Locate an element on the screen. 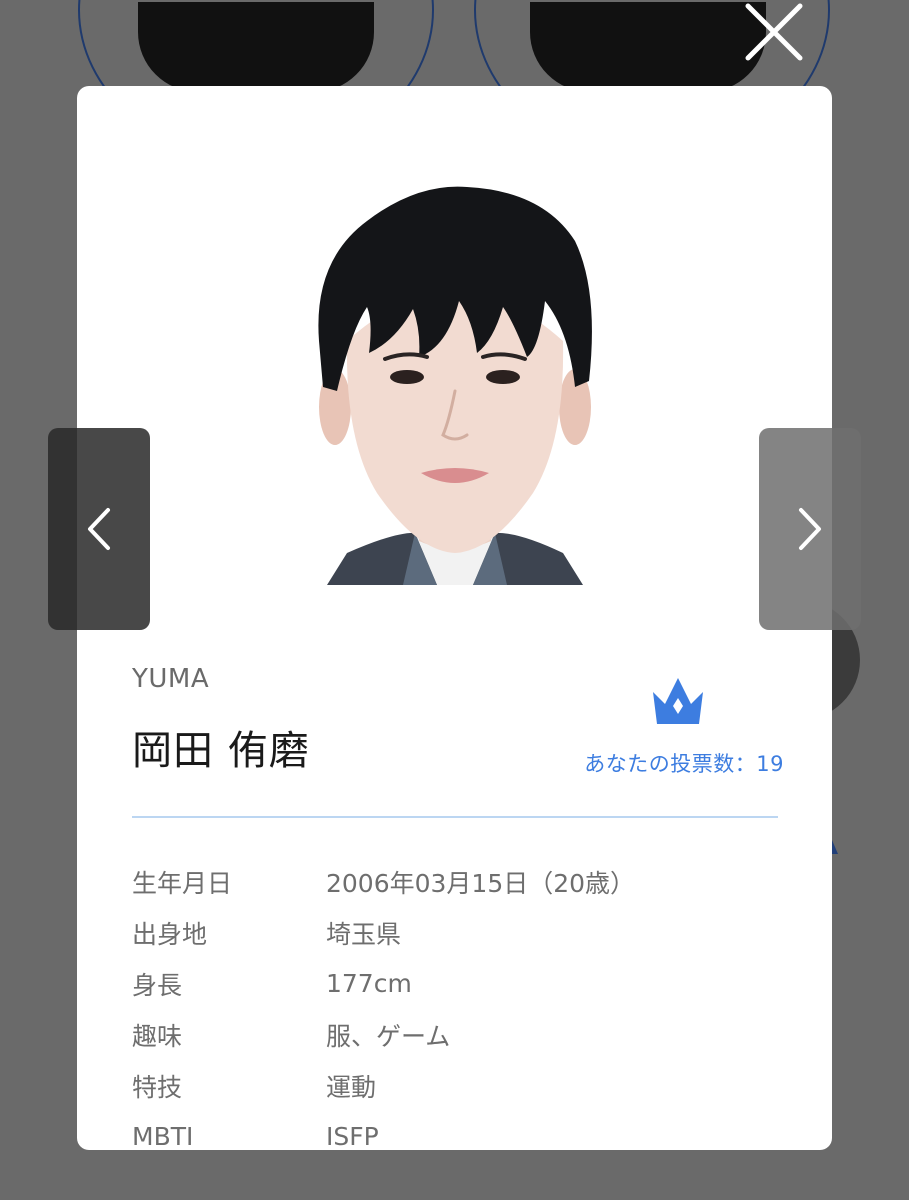 The image size is (909, 1200). detail-row-mbti: MBTI ISFP is located at coordinates (455, 1130).